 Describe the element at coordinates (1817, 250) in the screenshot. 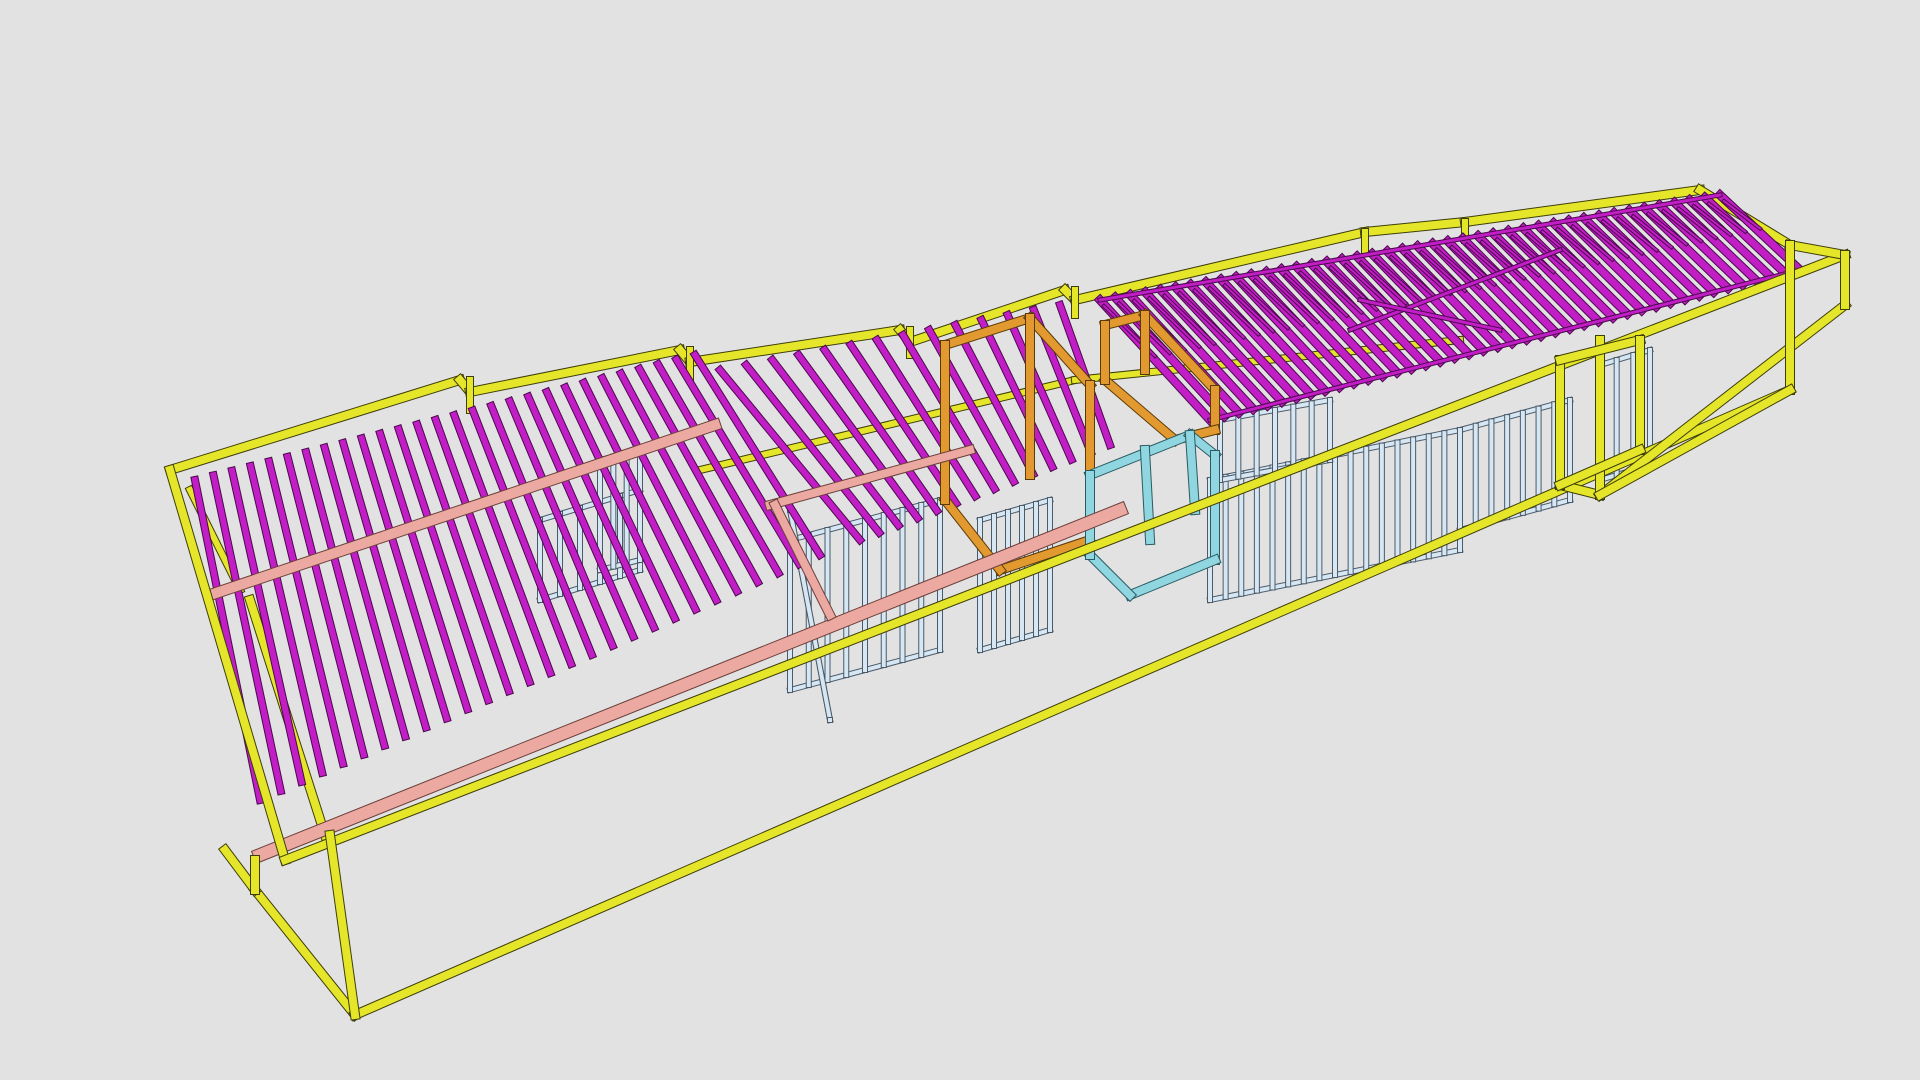

I see `outer-frame-right-top` at that location.